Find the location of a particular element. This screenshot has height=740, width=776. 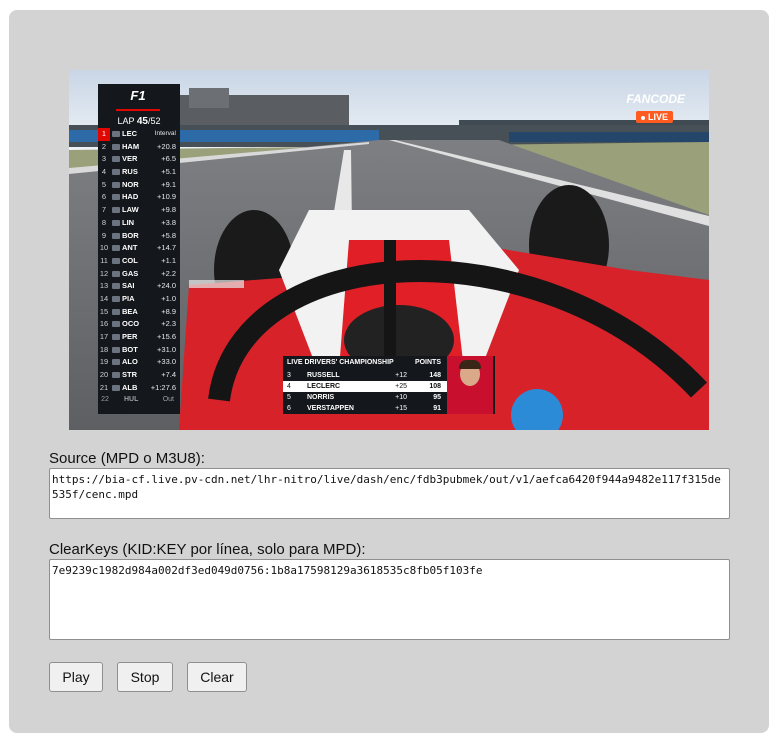

timing-gap: +2.2 is located at coordinates (168, 273).